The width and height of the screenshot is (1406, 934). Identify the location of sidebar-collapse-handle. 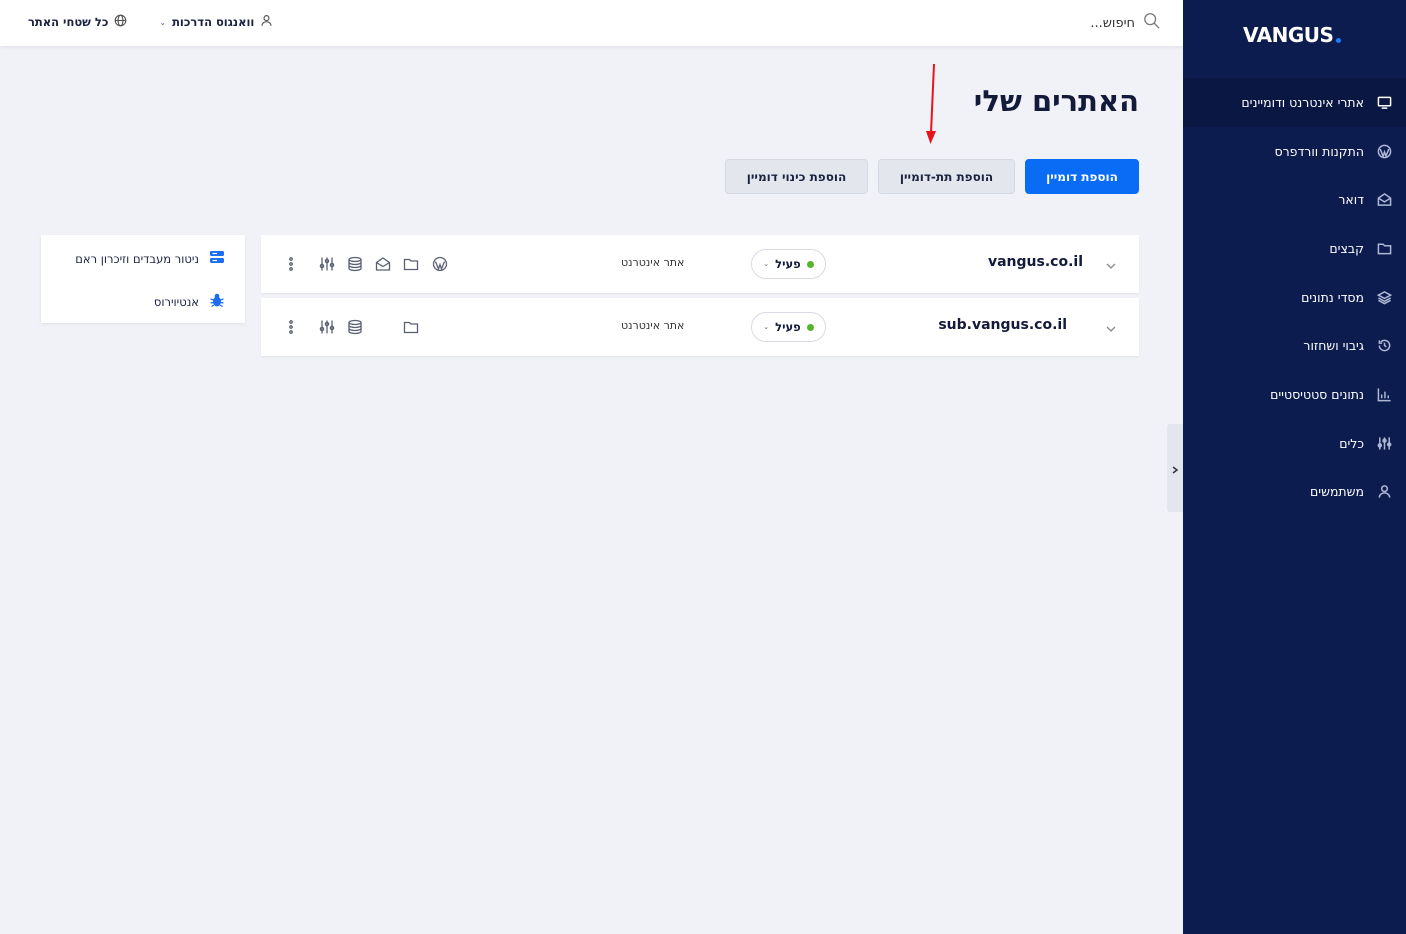
(1175, 468).